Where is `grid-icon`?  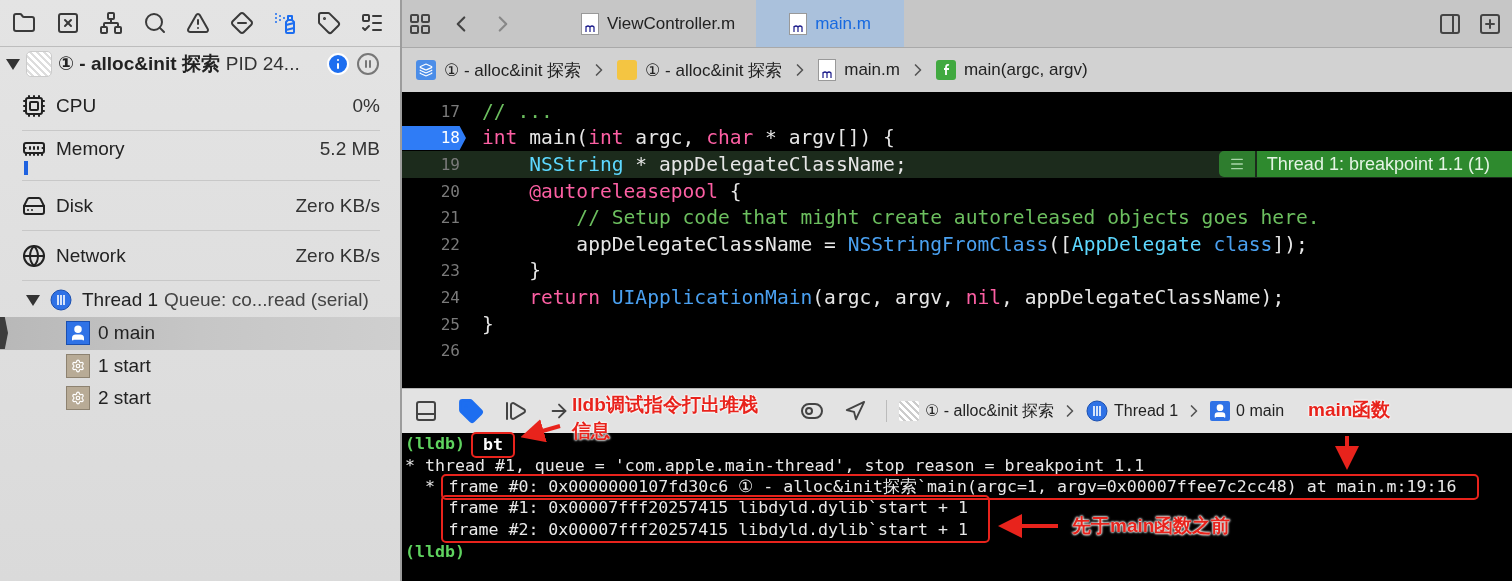 grid-icon is located at coordinates (420, 23).